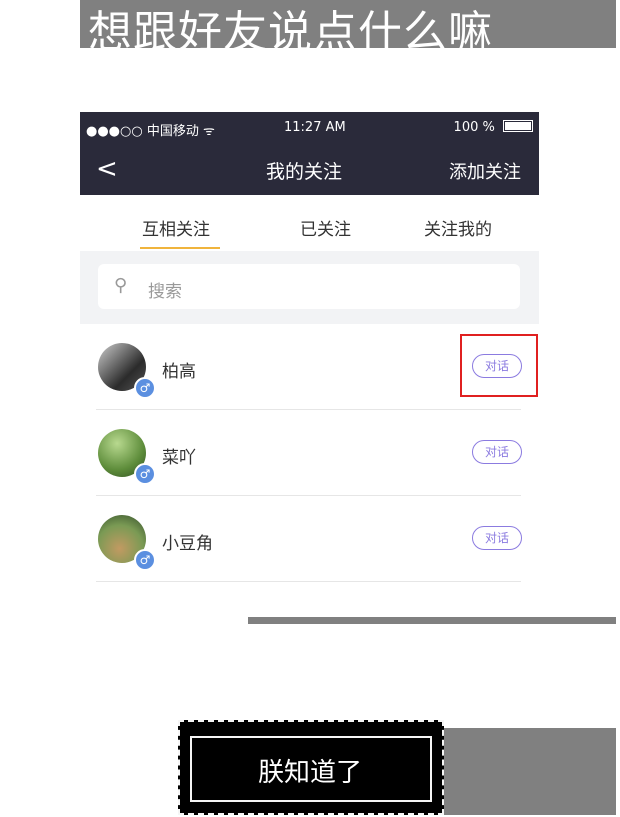  I want to click on confirm-button-label: 朕知道了, so click(310, 773).